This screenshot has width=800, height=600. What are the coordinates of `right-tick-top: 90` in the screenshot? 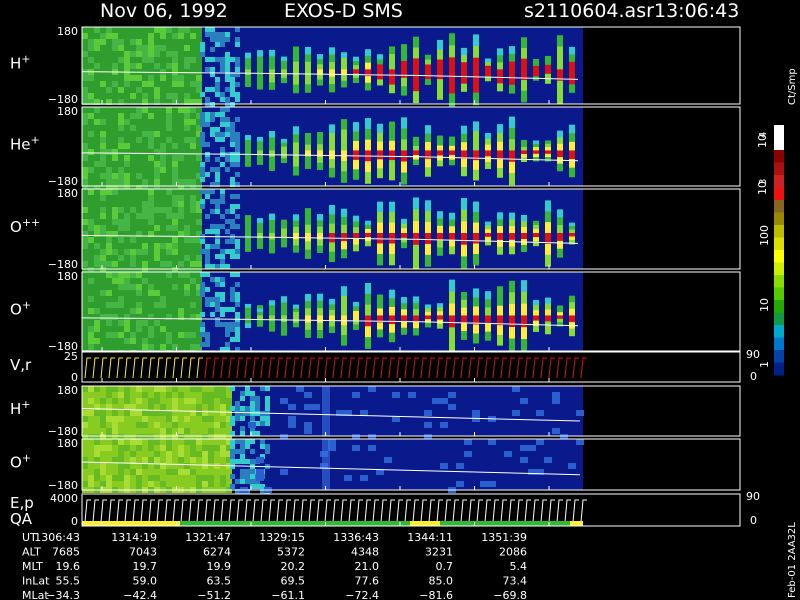 It's located at (753, 496).